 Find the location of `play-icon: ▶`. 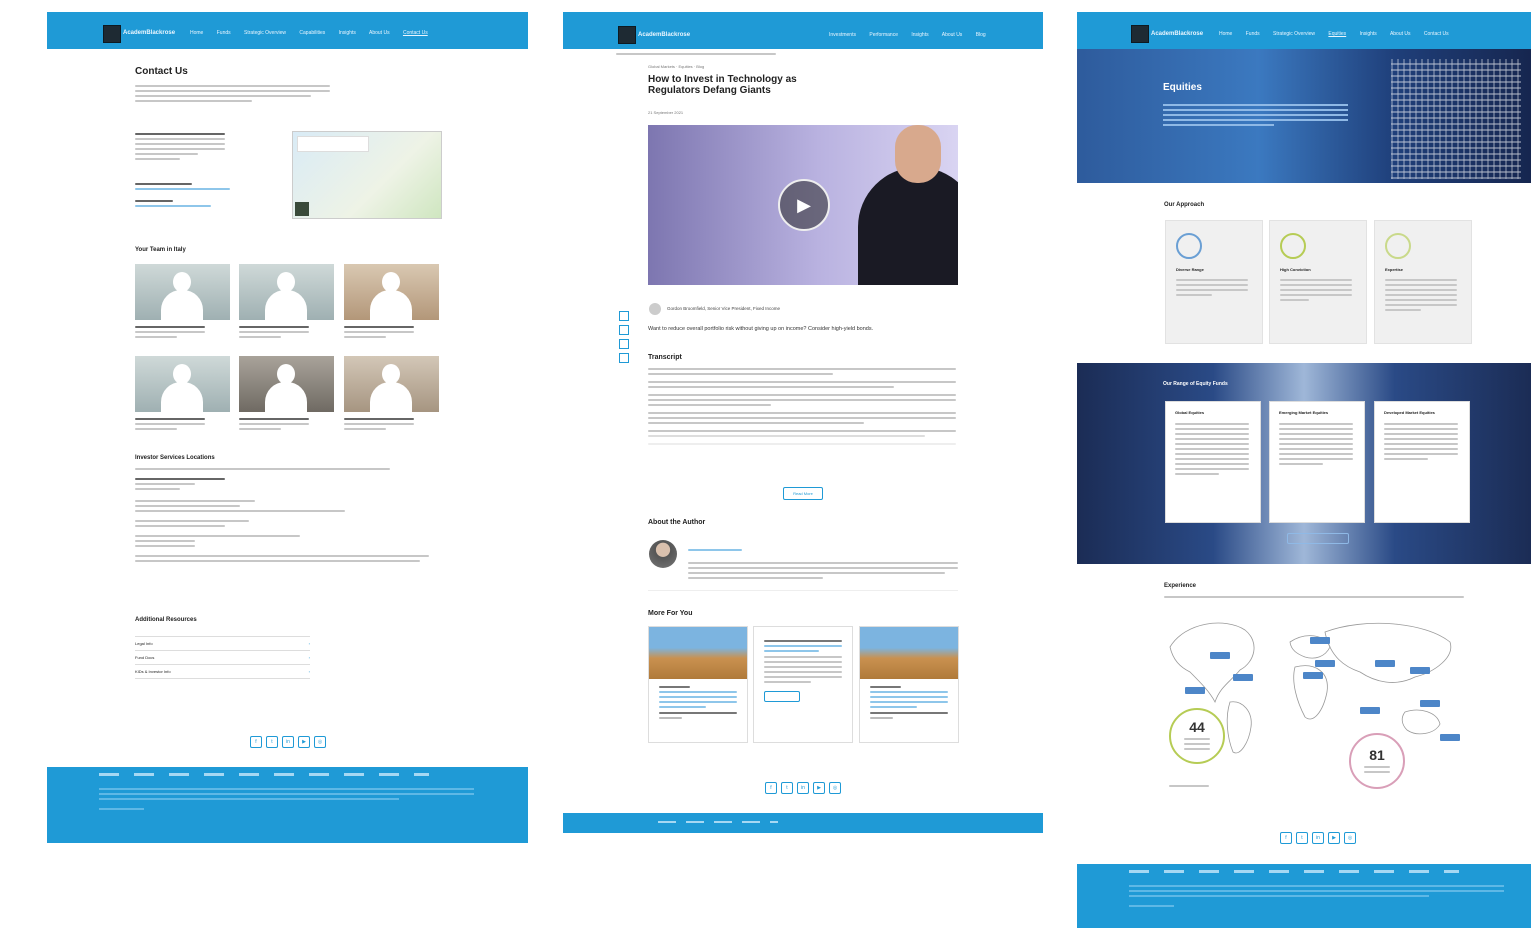

play-icon: ▶ is located at coordinates (804, 205).